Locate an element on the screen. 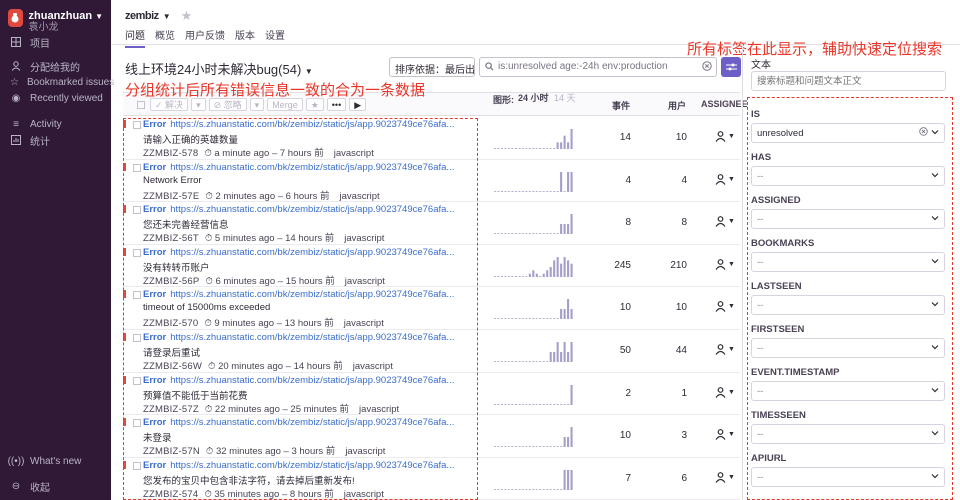 The image size is (960, 500). project-name: zembiz is located at coordinates (142, 16).